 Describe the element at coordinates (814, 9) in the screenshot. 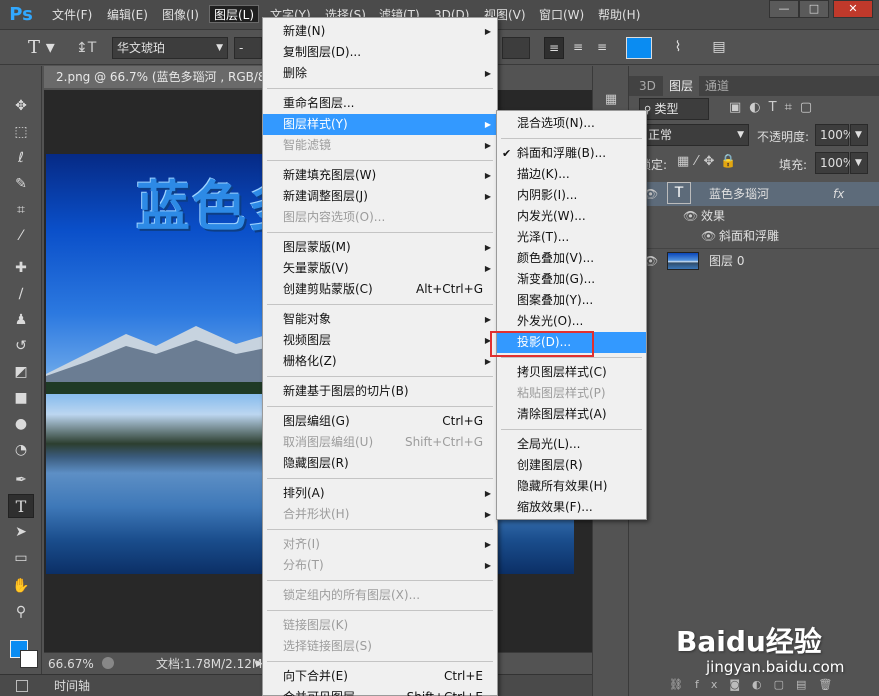

I see `maximize-button: □` at that location.